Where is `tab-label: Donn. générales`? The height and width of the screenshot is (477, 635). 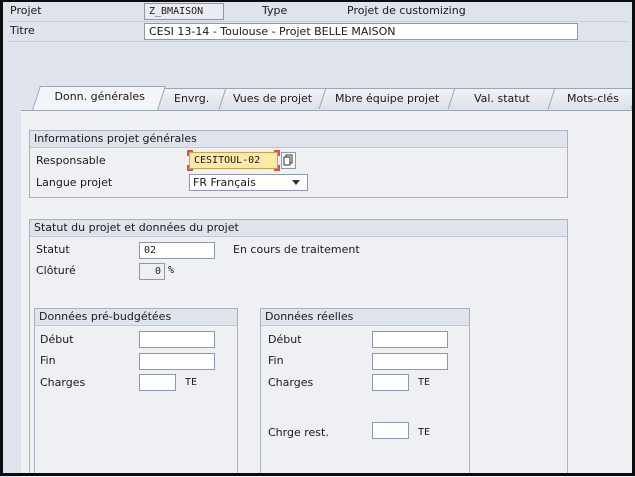
tab-label: Donn. générales is located at coordinates (99, 96).